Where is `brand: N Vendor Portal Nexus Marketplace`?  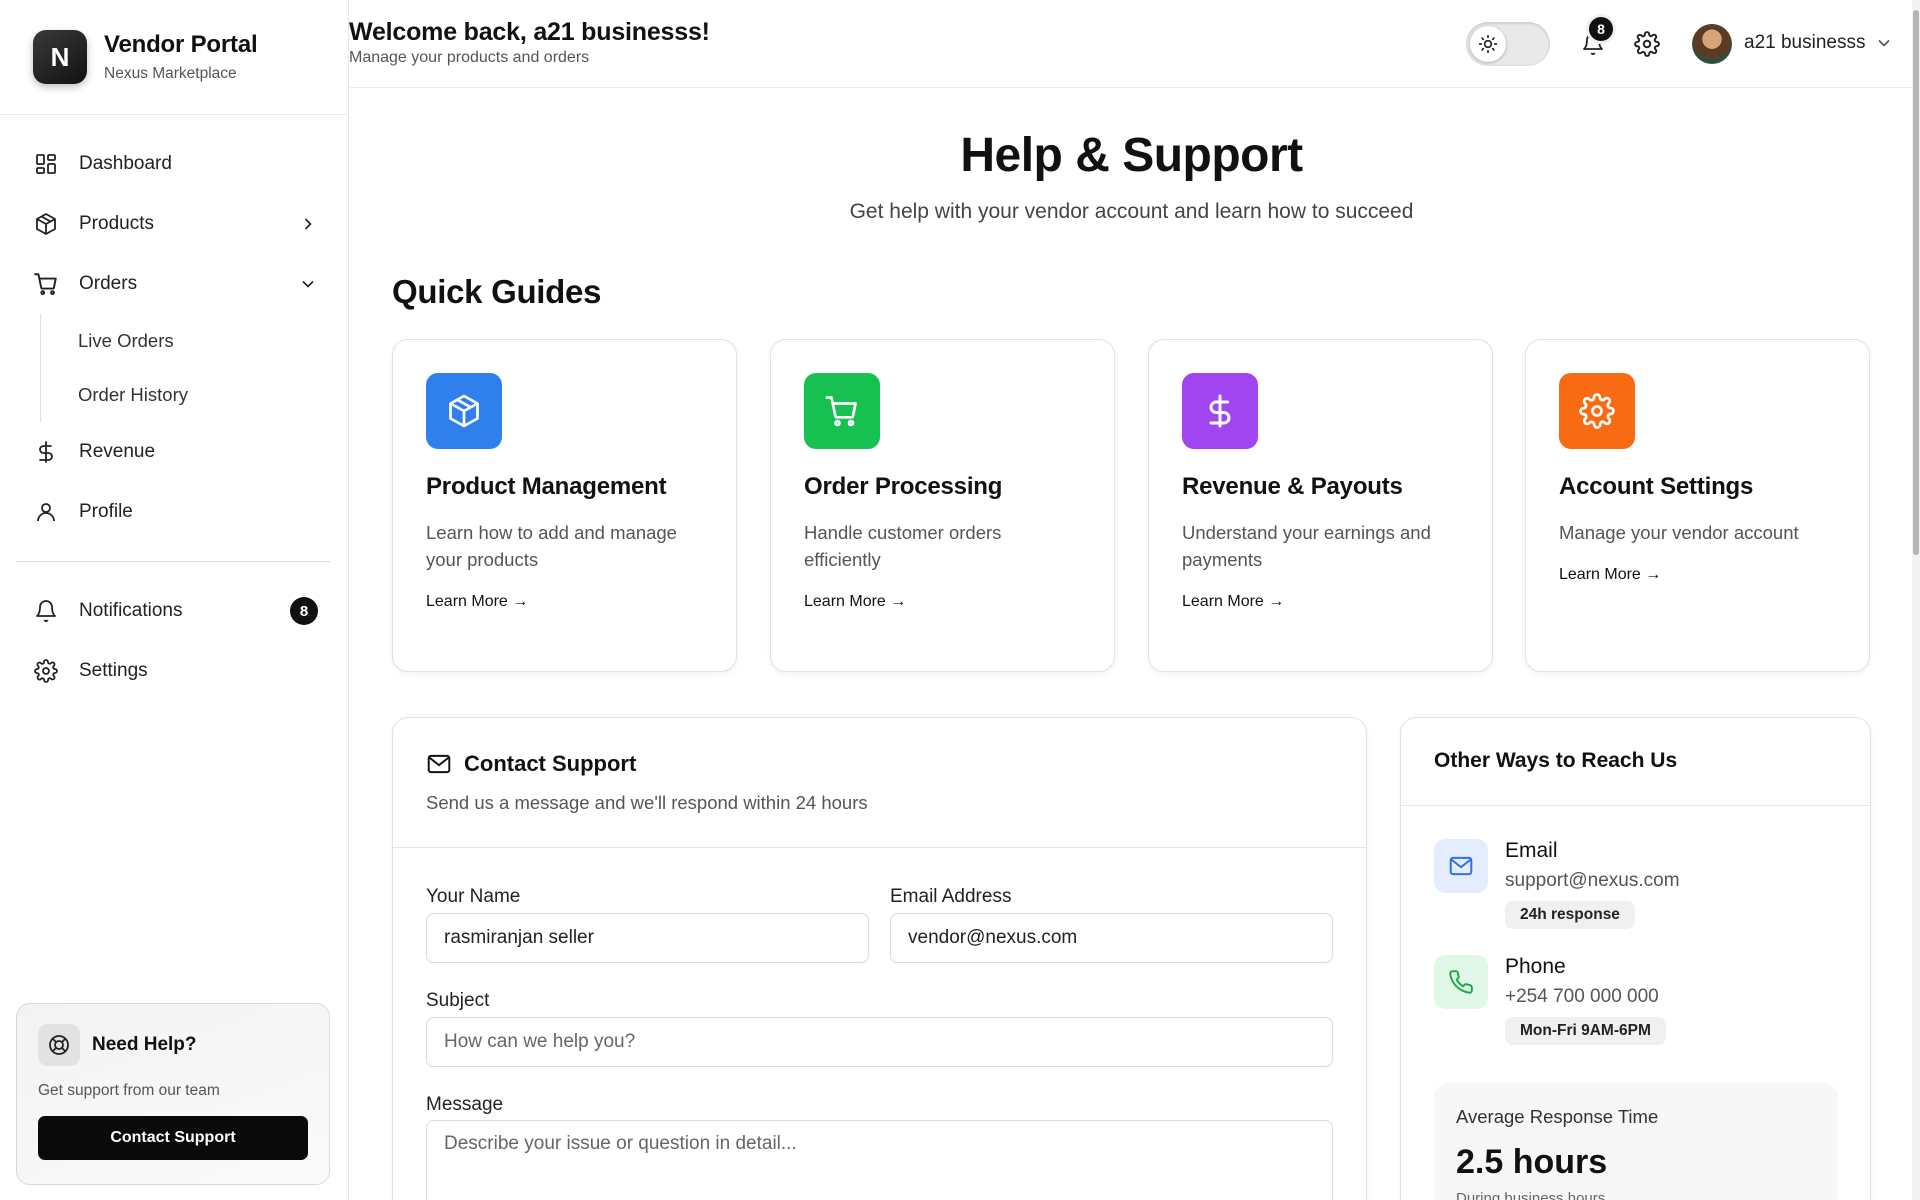
brand: N Vendor Portal Nexus Marketplace is located at coordinates (174, 57).